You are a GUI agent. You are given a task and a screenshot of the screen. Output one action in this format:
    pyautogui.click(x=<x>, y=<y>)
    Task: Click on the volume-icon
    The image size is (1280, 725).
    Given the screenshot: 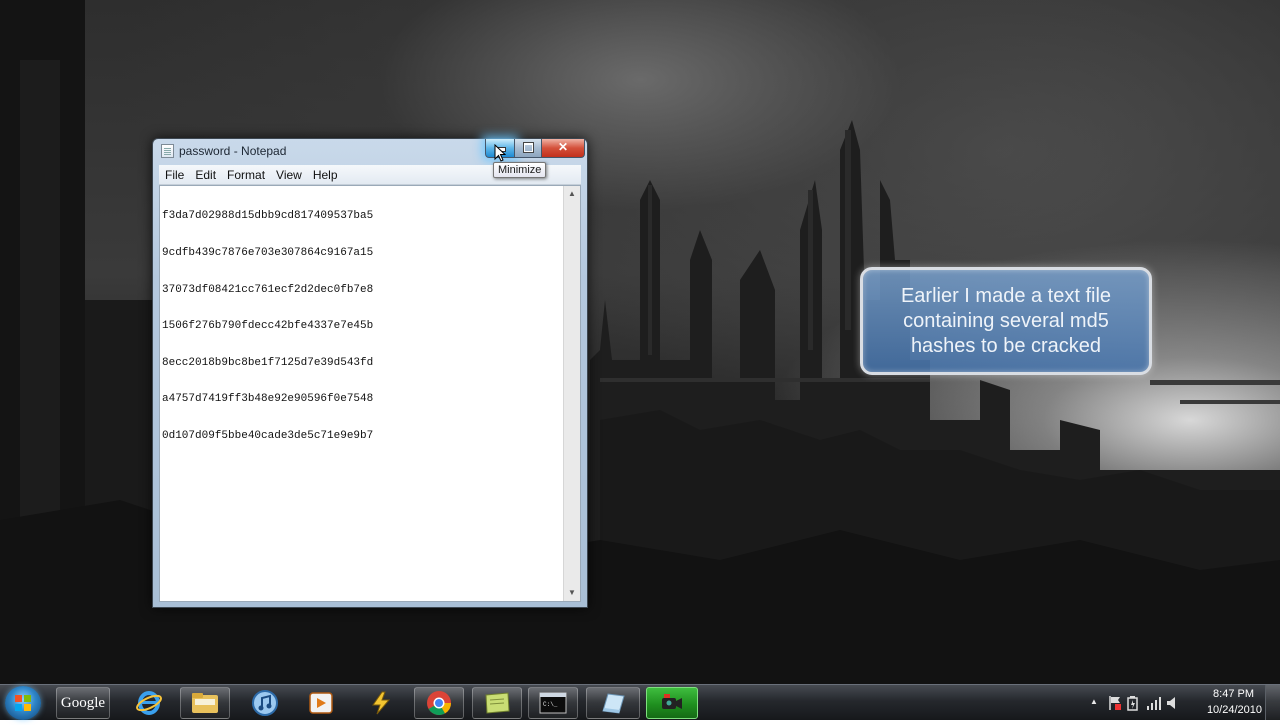 What is the action you would take?
    pyautogui.click(x=1173, y=703)
    